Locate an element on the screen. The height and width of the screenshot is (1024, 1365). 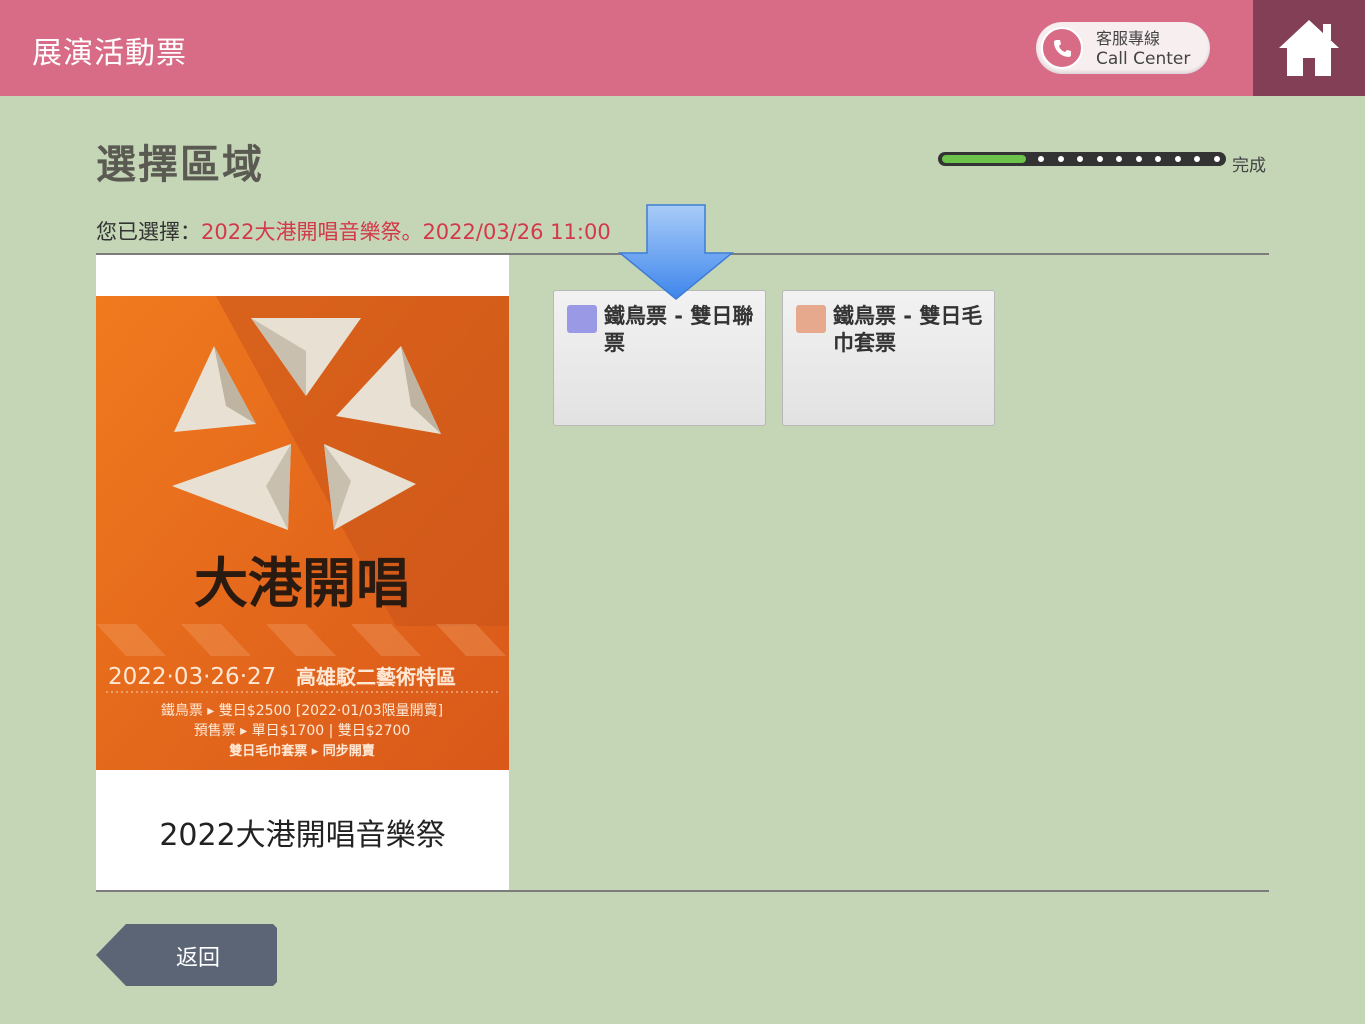
selection-summary: 您已選擇：2022大港開唱音樂祭。2022/03/26 11:00 is located at coordinates (353, 231).